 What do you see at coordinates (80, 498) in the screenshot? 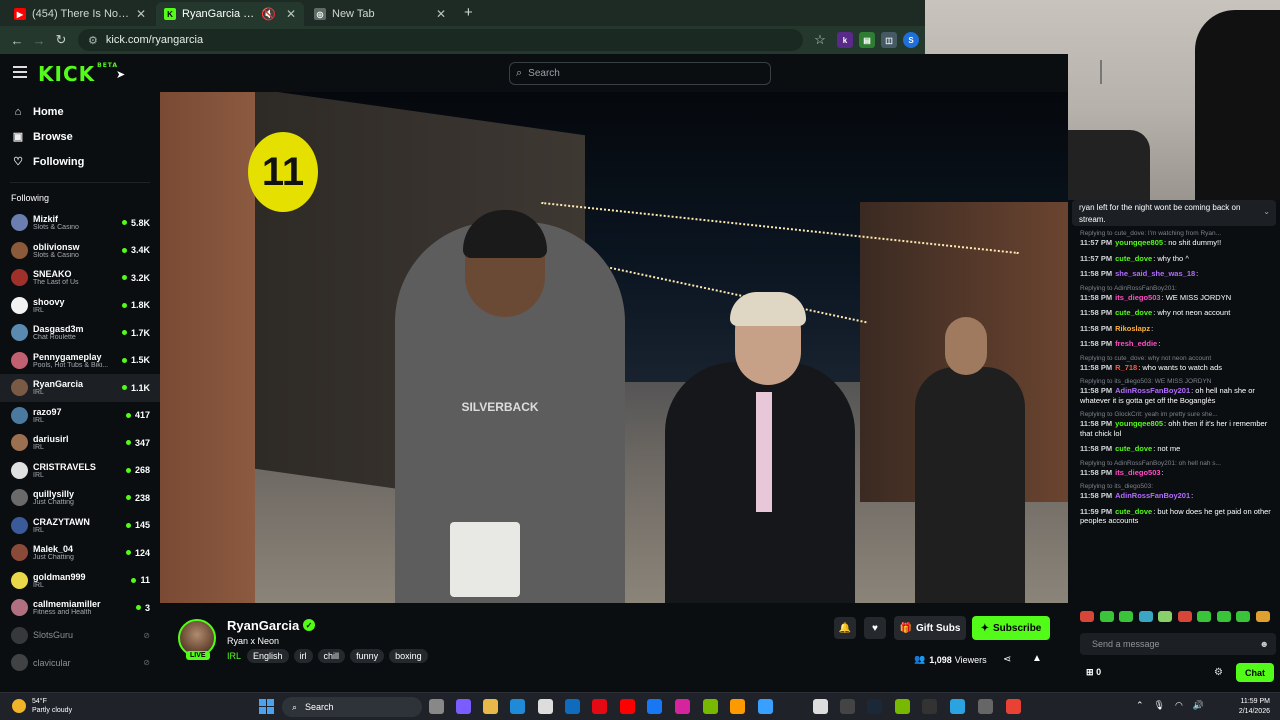
I see `sidebar-channel-item: quillysilly Just Chatting 238` at bounding box center [80, 498].